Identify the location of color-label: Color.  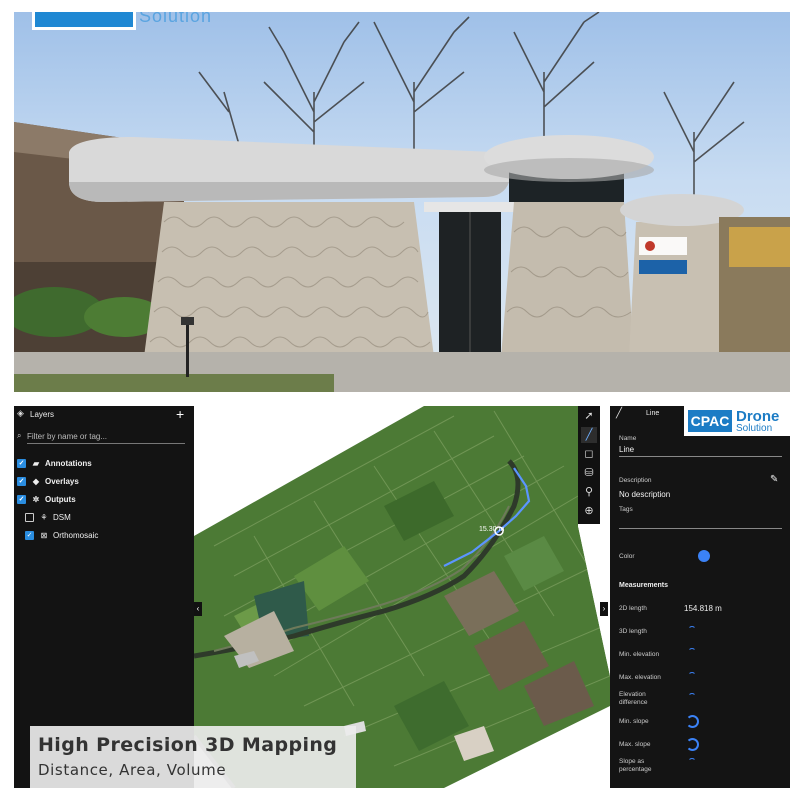
(627, 556).